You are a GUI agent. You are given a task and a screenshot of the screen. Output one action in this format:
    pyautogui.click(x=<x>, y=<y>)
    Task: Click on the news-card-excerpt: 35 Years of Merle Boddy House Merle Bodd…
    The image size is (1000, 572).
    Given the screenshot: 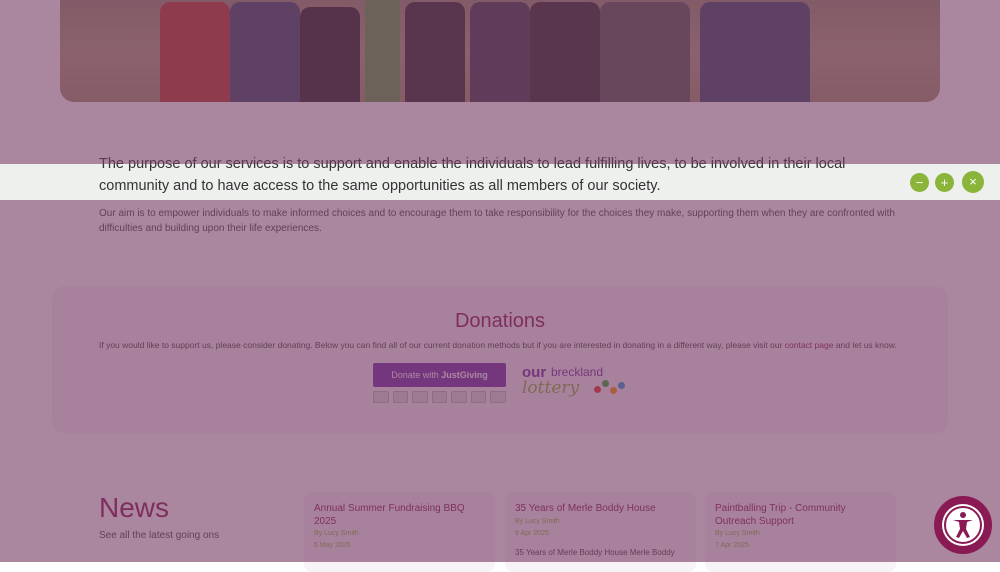 What is the action you would take?
    pyautogui.click(x=595, y=552)
    